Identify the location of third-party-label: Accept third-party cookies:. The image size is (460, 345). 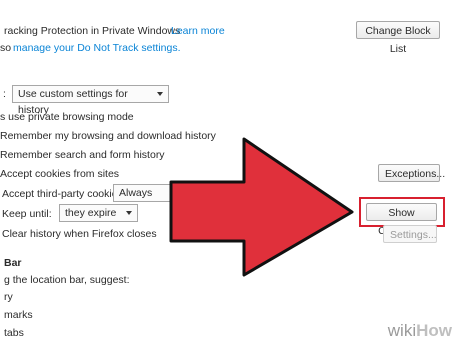
(64, 194).